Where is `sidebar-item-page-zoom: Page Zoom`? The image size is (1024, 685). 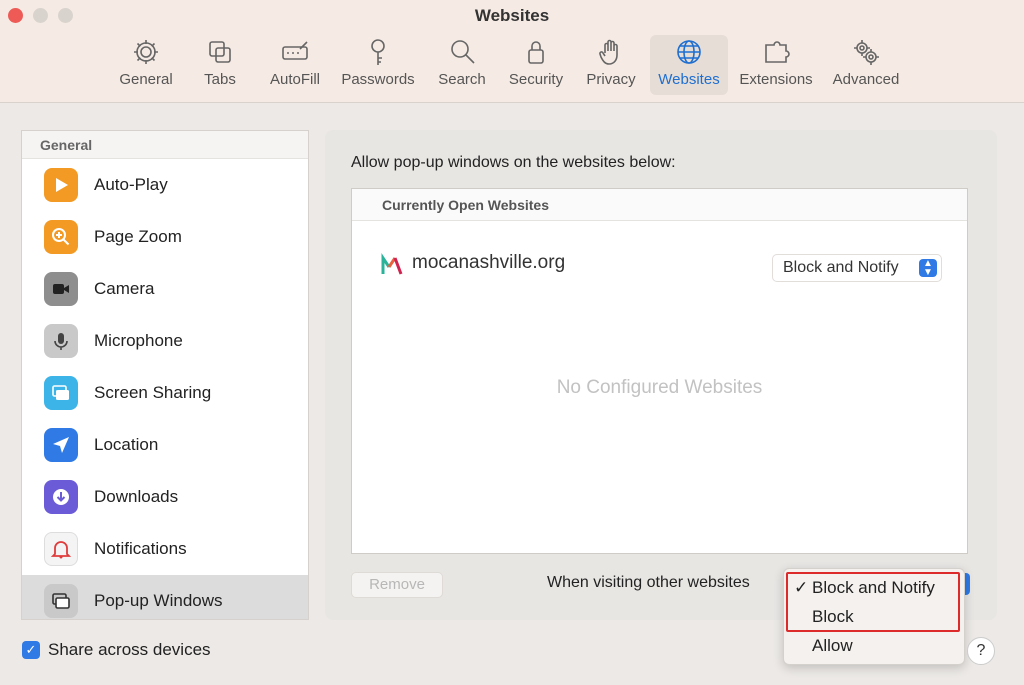
sidebar-item-page-zoom: Page Zoom is located at coordinates (165, 237).